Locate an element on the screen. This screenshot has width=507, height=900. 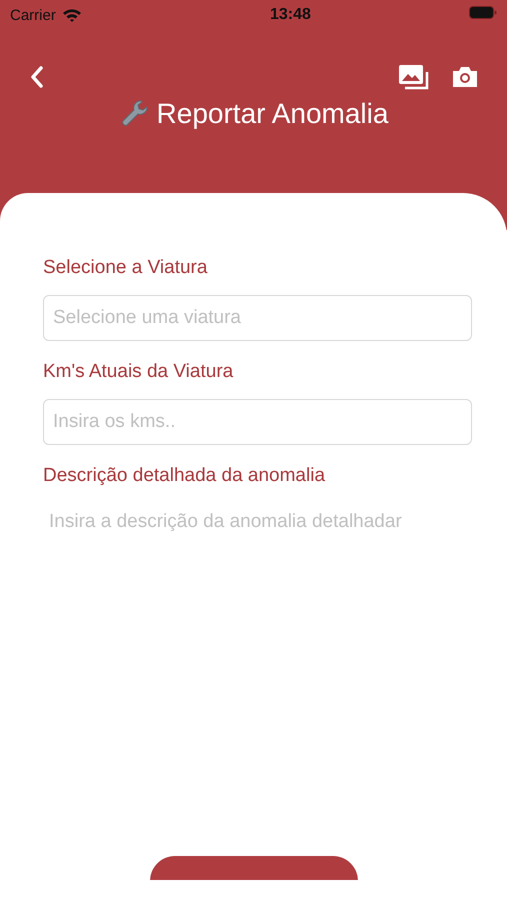
battery-icon is located at coordinates (482, 12).